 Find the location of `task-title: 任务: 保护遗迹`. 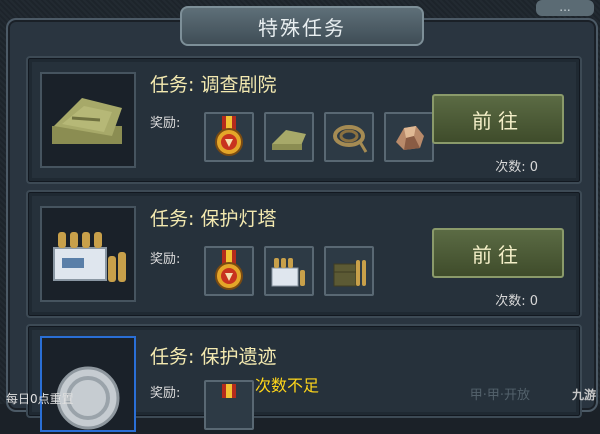

task-title: 任务: 保护遗迹 is located at coordinates (213, 357).